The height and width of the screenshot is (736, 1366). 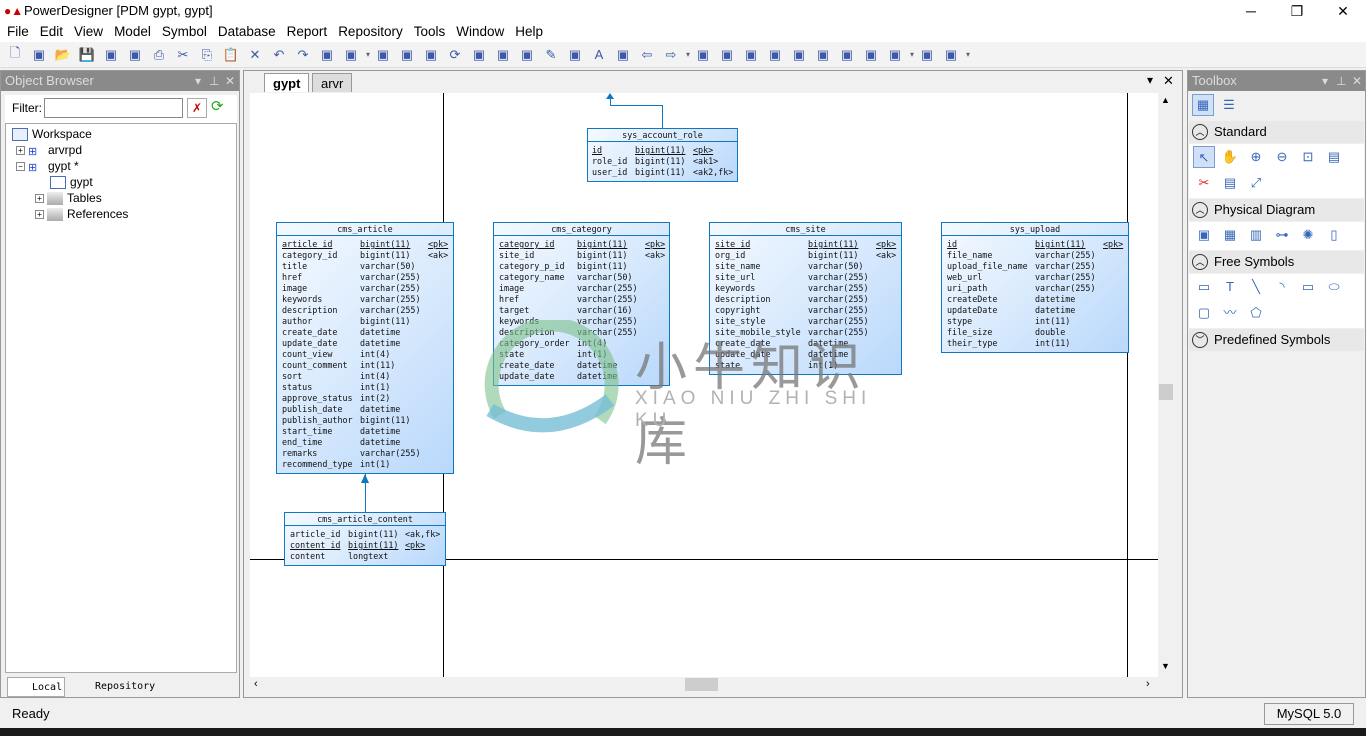 What do you see at coordinates (1282, 287) in the screenshot?
I see `arc-icon: ◝` at bounding box center [1282, 287].